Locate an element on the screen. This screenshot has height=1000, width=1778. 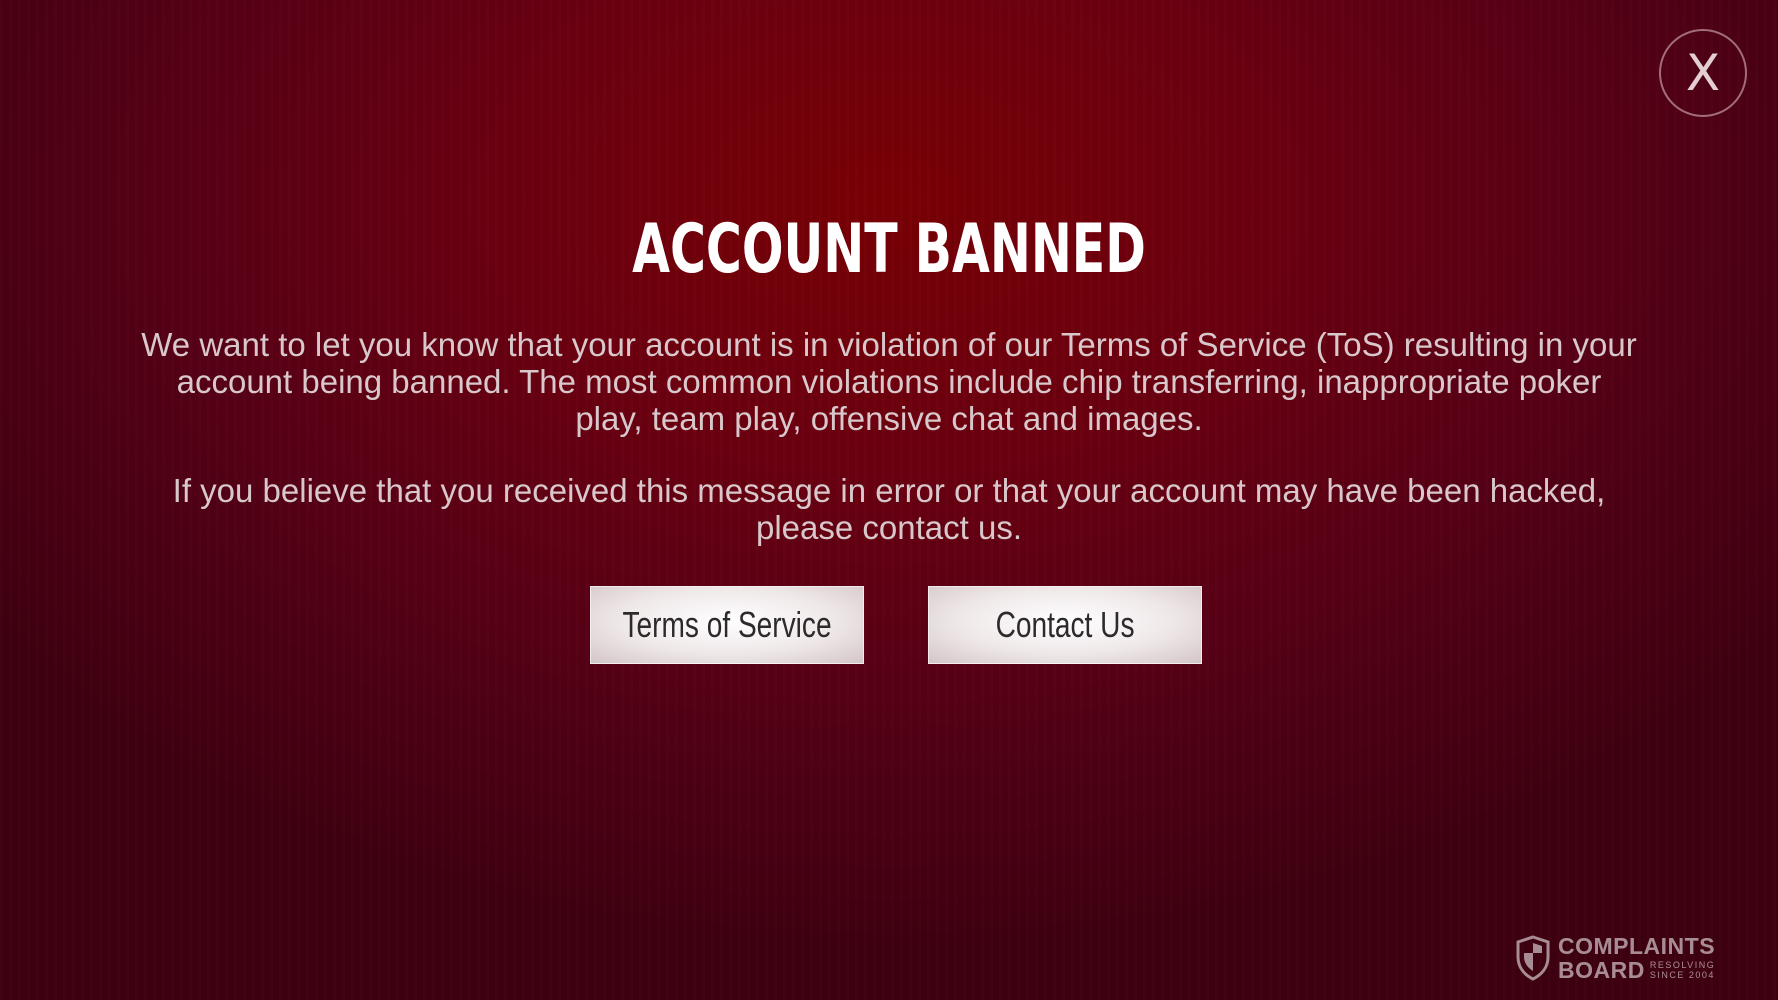
shield-icon is located at coordinates (1533, 958).